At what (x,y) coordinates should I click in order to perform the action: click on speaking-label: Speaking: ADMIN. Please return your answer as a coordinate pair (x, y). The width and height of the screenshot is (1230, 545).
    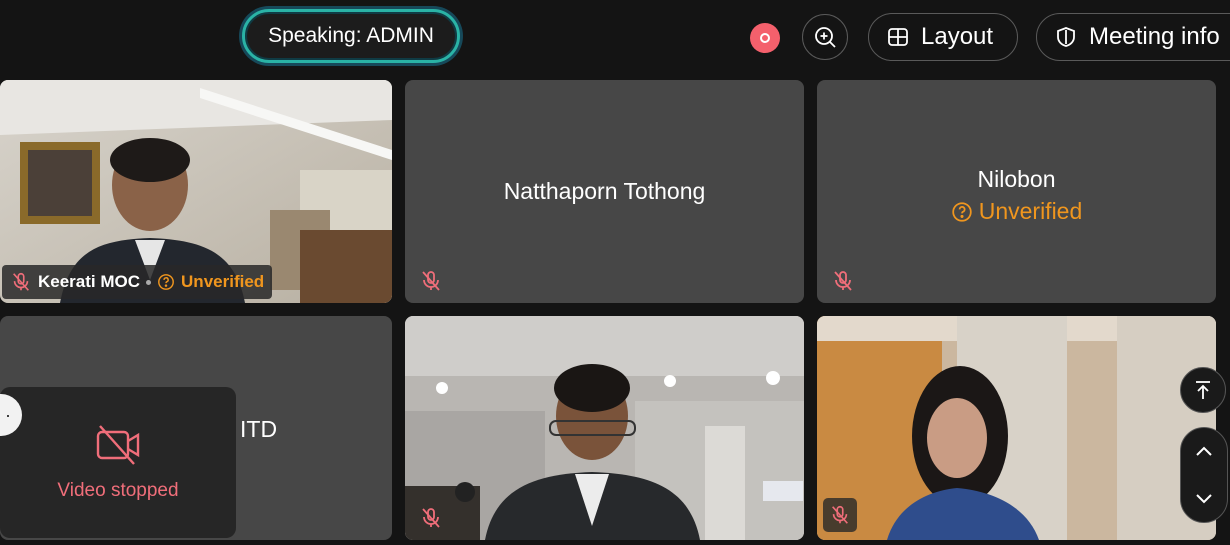
    Looking at the image, I should click on (351, 35).